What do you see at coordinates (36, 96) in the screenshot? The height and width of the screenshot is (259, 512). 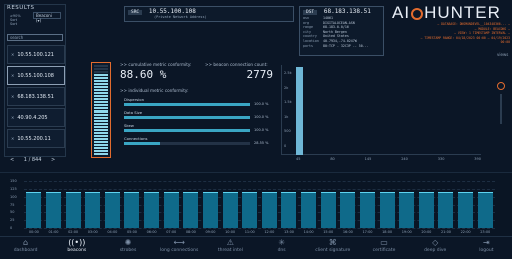 I see `list-item: ✕ 68.183.138.51` at bounding box center [36, 96].